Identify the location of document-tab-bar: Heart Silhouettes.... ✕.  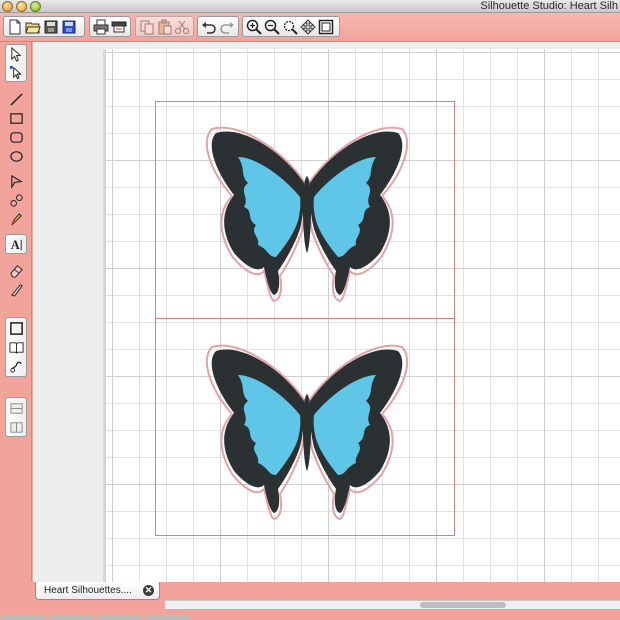
(310, 601).